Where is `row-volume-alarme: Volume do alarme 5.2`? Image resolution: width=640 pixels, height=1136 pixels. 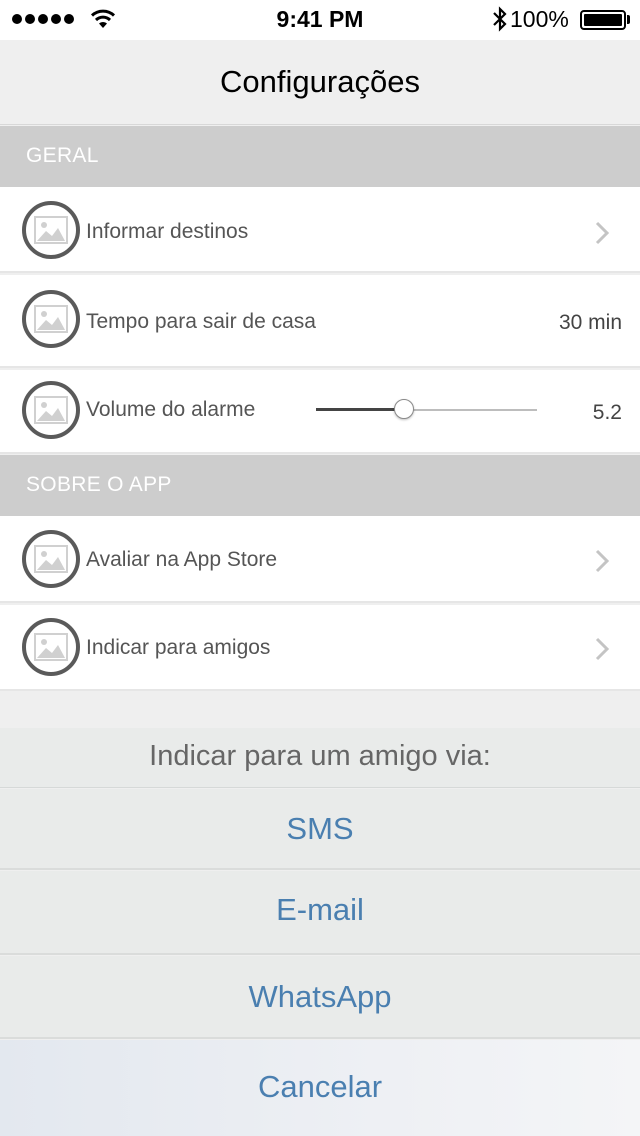 row-volume-alarme: Volume do alarme 5.2 is located at coordinates (320, 412).